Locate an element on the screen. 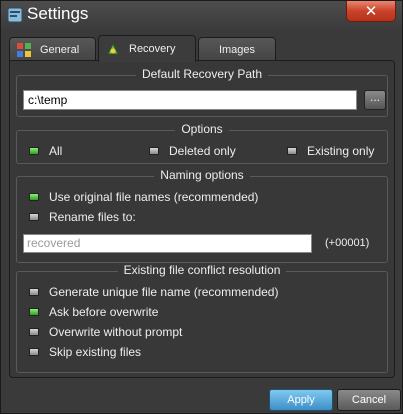 Image resolution: width=403 pixels, height=414 pixels. group-title: Existing file conflict resolution is located at coordinates (202, 270).